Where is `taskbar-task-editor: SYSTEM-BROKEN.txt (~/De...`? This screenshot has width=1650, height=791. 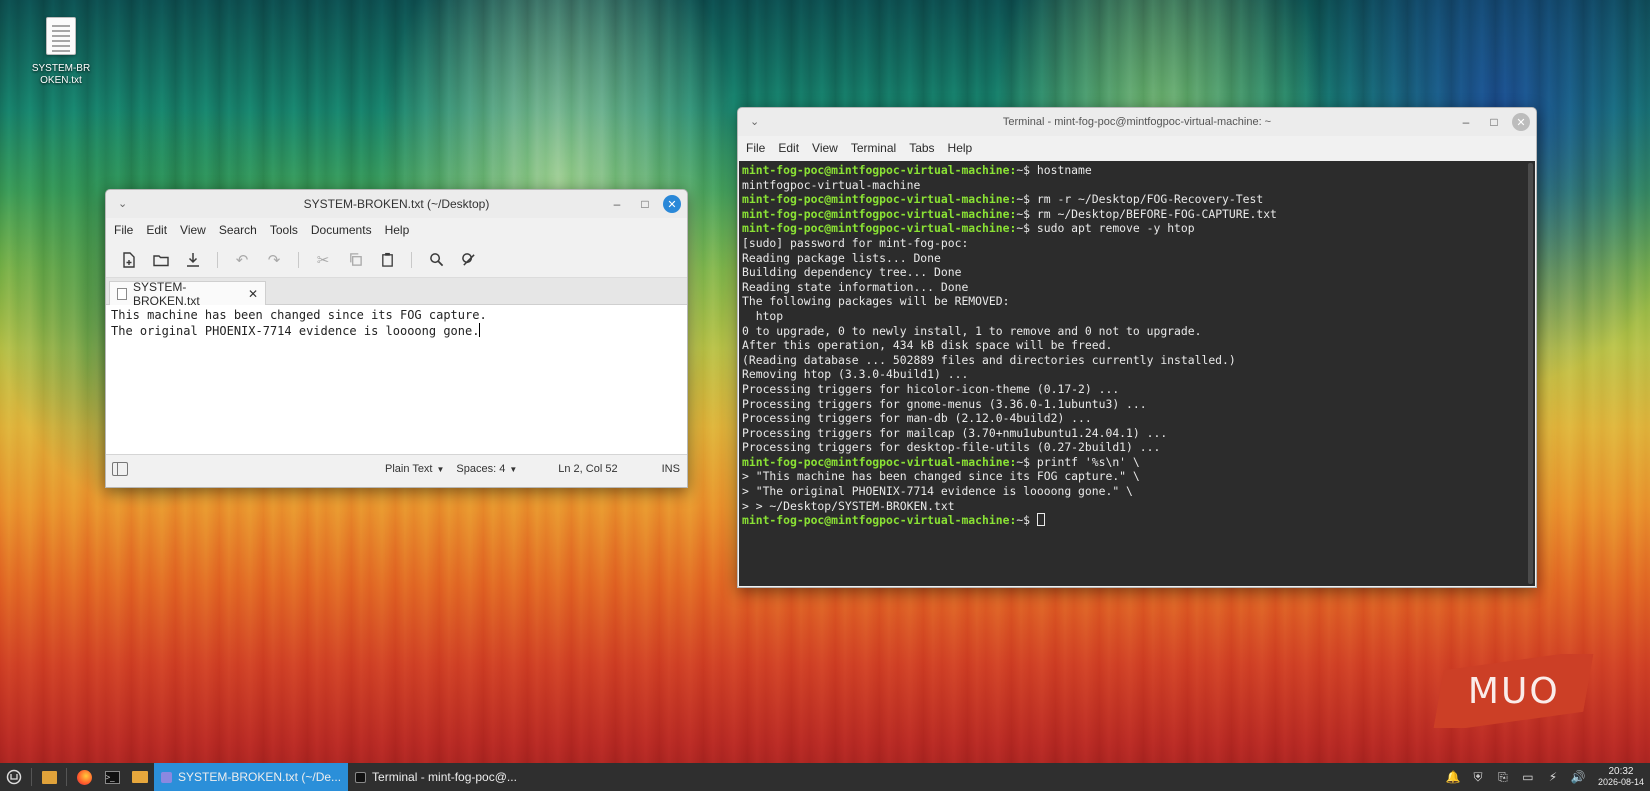
taskbar-task-editor: SYSTEM-BROKEN.txt (~/De... is located at coordinates (251, 777).